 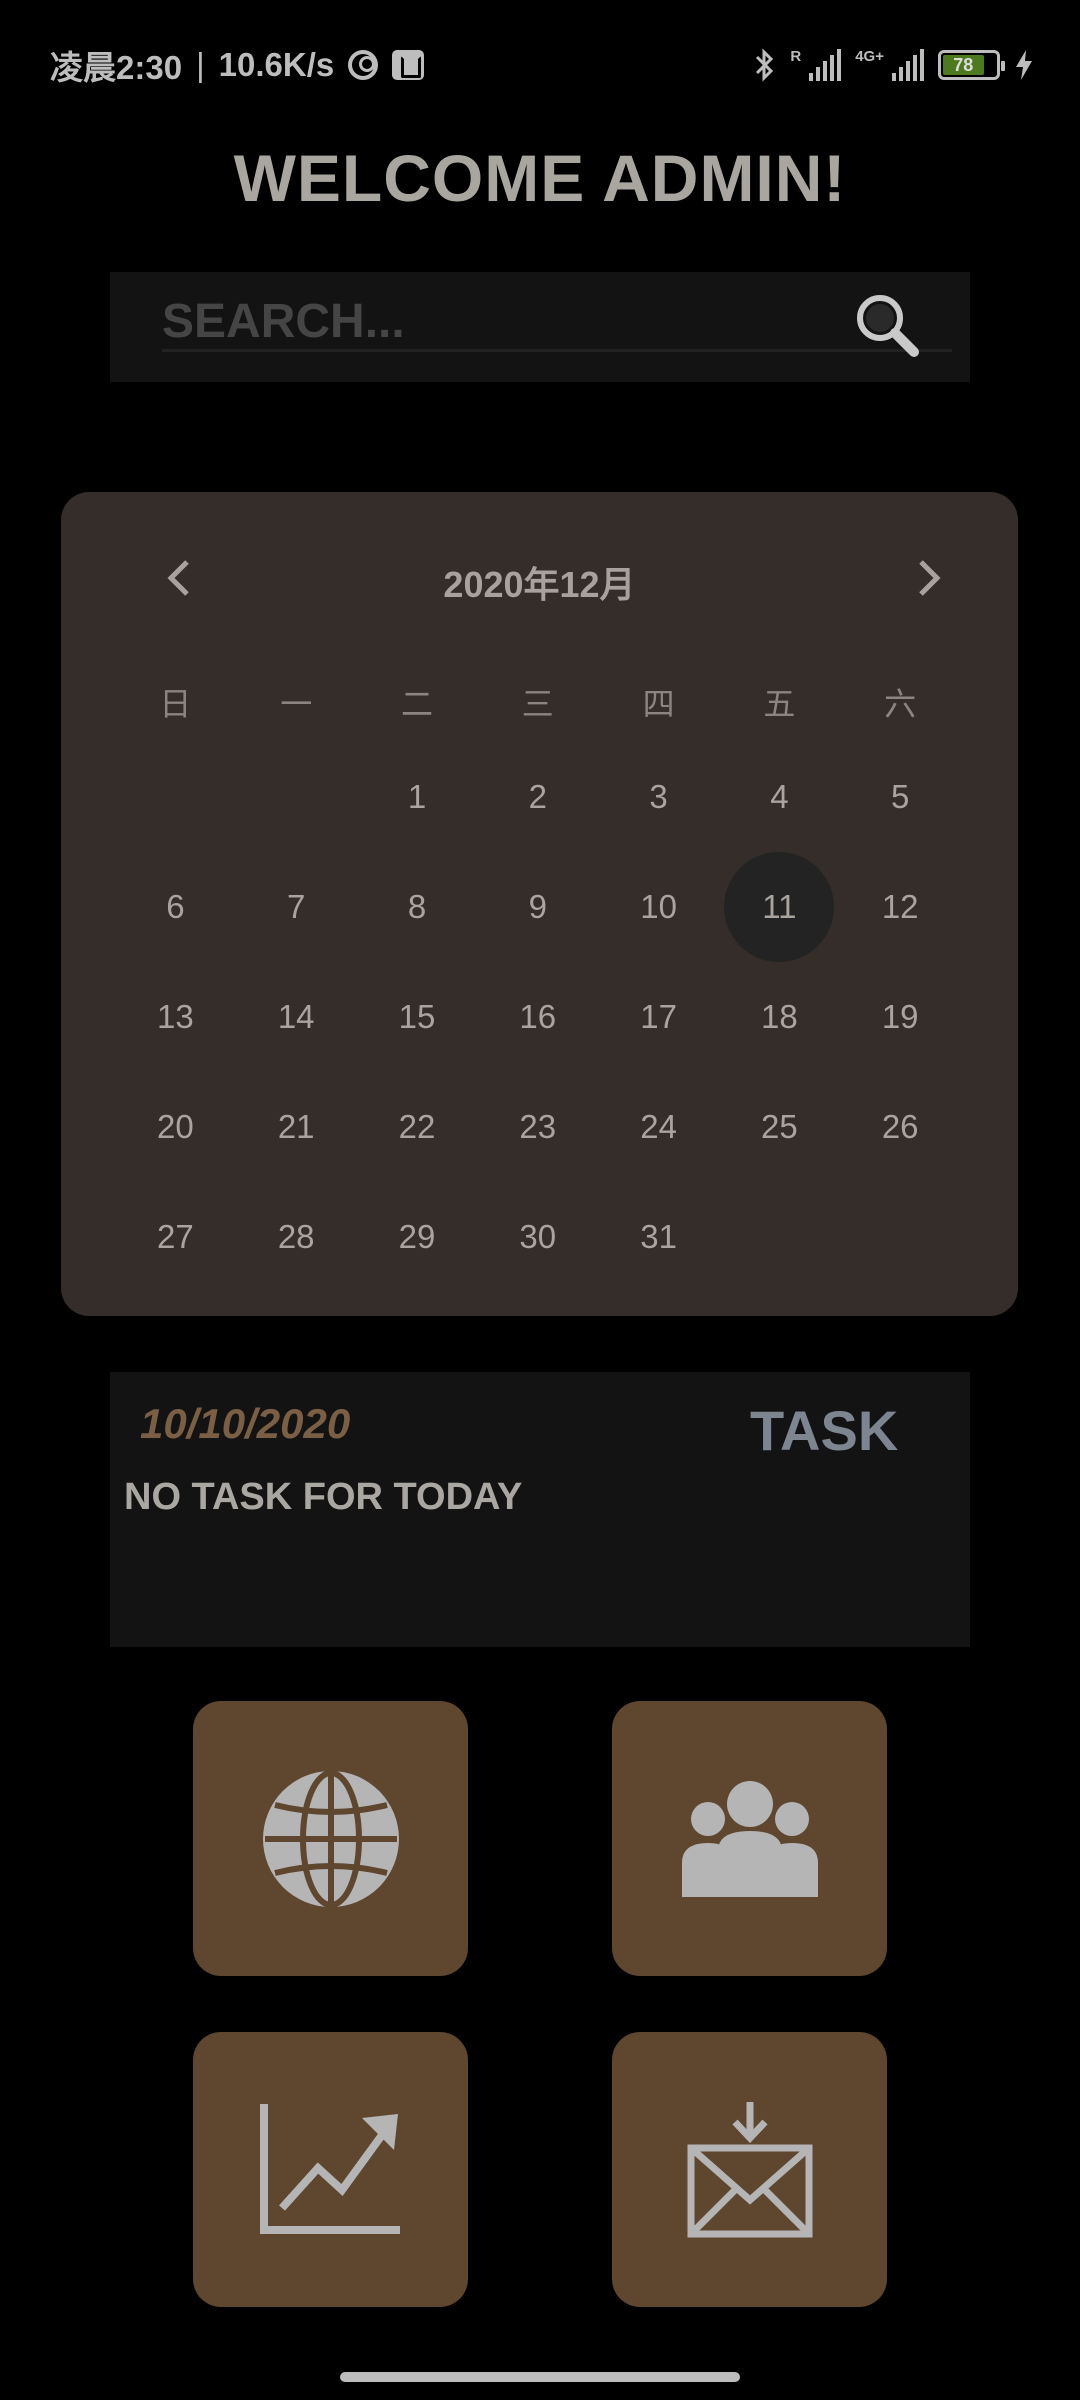 I want to click on calendar-day-number: 2, so click(x=537, y=796).